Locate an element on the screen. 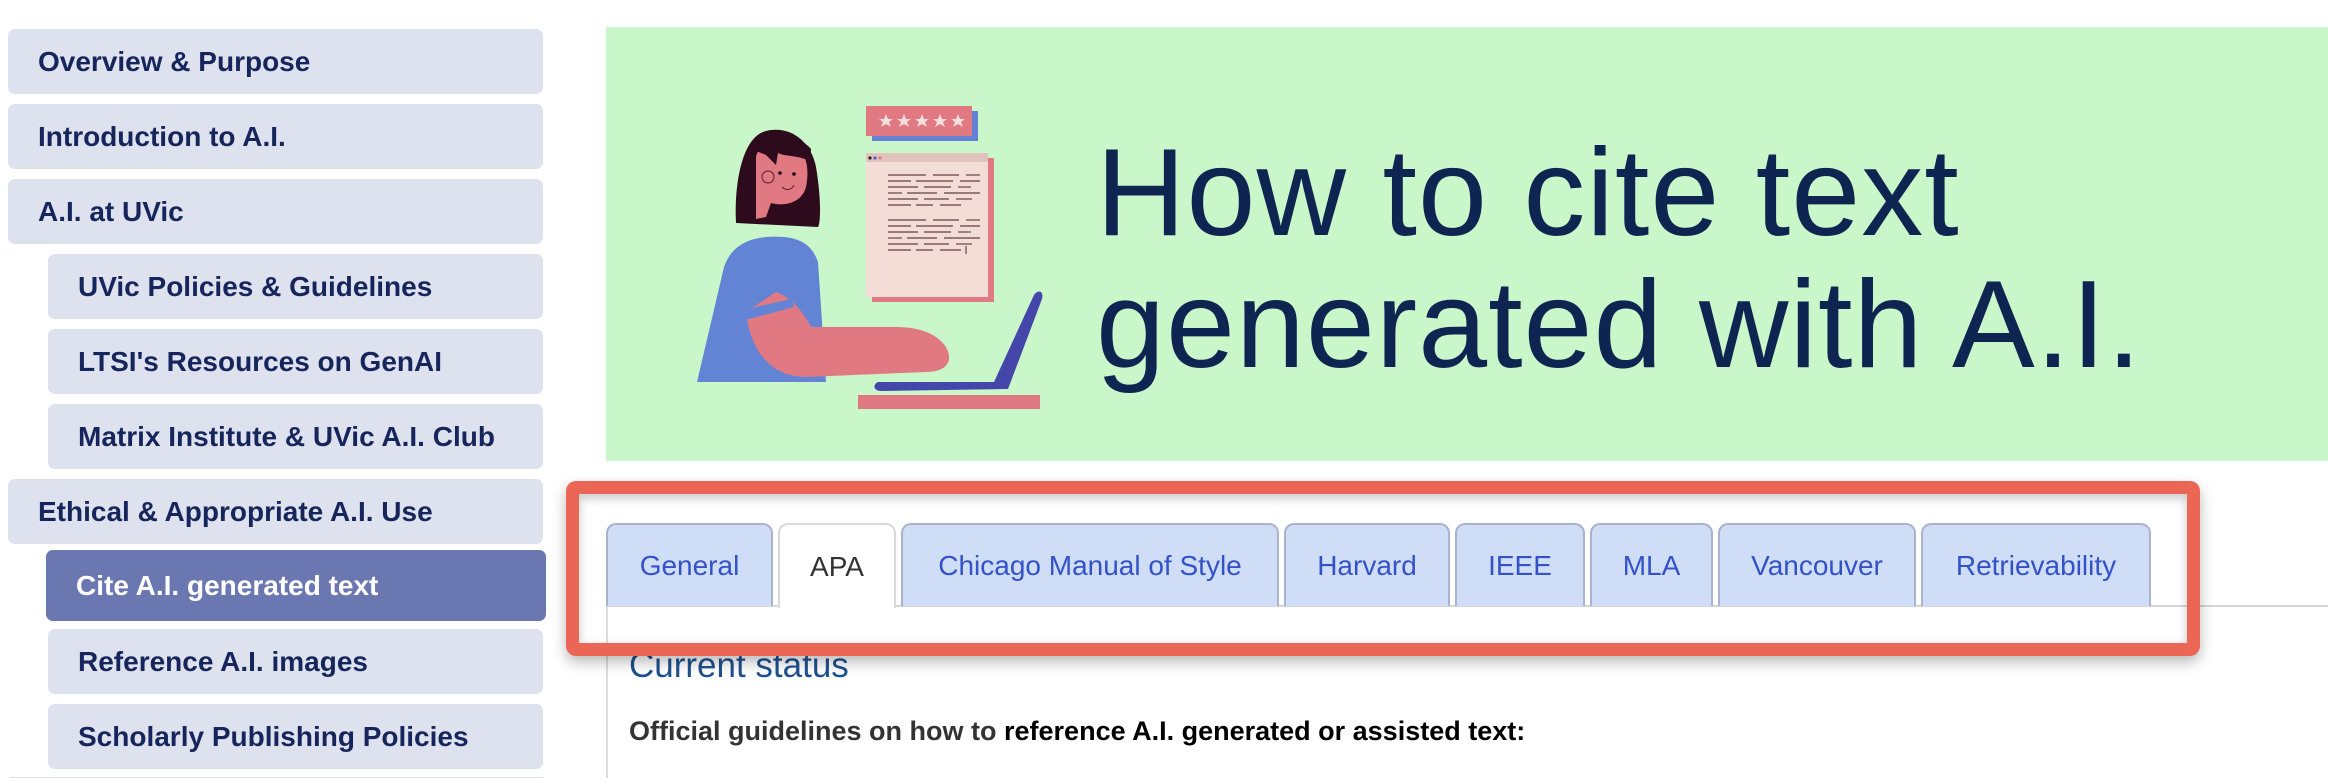  tab-harvard: Harvard is located at coordinates (1367, 564).